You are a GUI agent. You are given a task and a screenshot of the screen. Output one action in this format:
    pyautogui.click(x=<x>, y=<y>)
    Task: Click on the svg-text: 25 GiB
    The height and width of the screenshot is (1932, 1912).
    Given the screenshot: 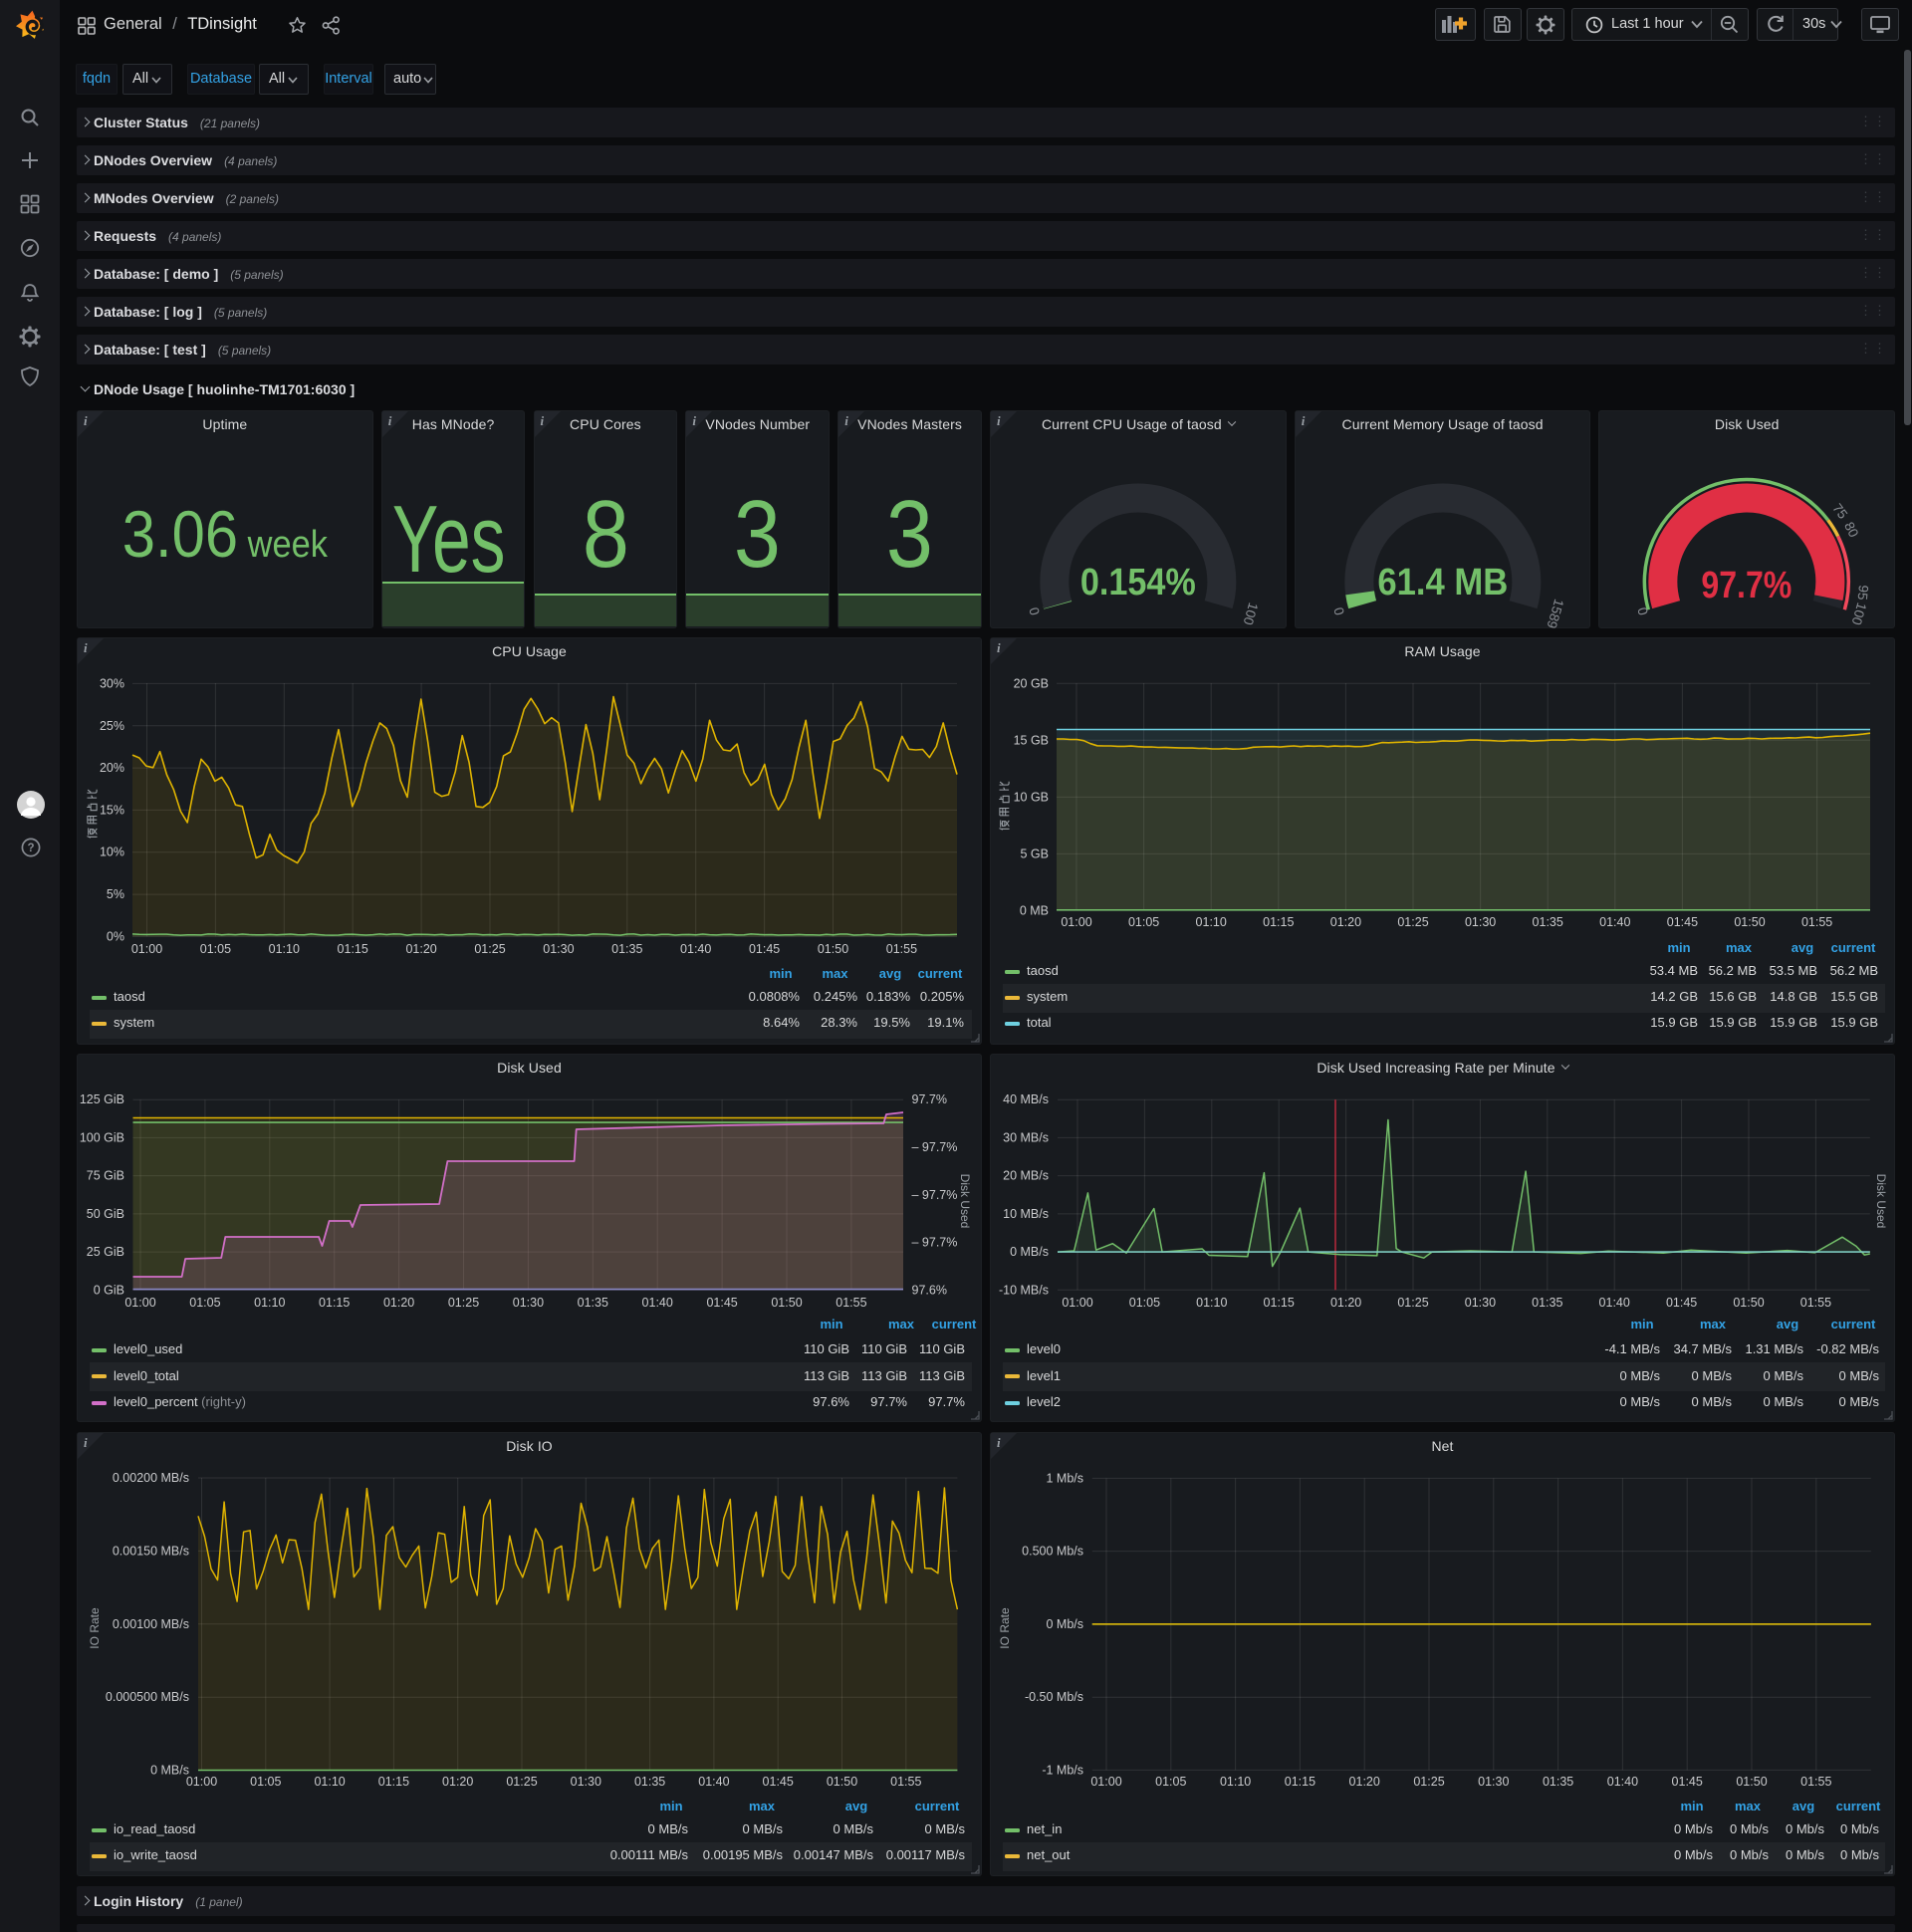 What is the action you would take?
    pyautogui.click(x=105, y=1252)
    